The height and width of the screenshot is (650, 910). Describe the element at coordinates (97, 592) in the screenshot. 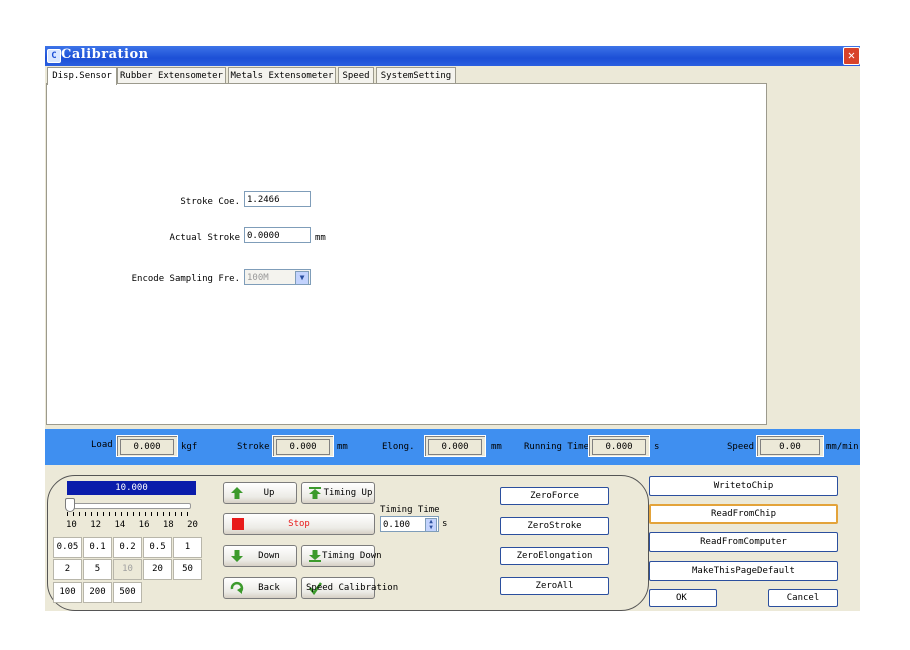

I see `step-button: 200` at that location.